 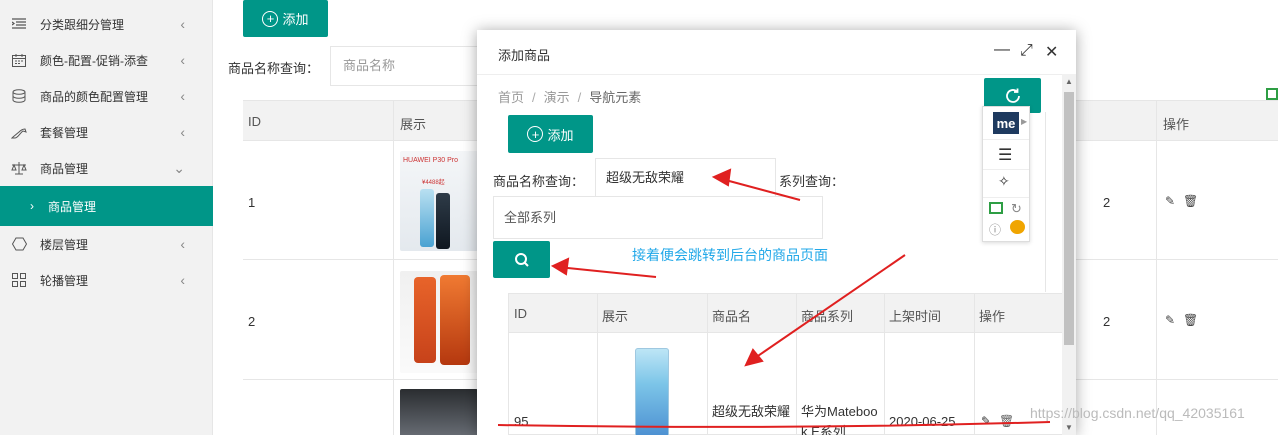 I want to click on refresh-icon, so click(x=1012, y=95).